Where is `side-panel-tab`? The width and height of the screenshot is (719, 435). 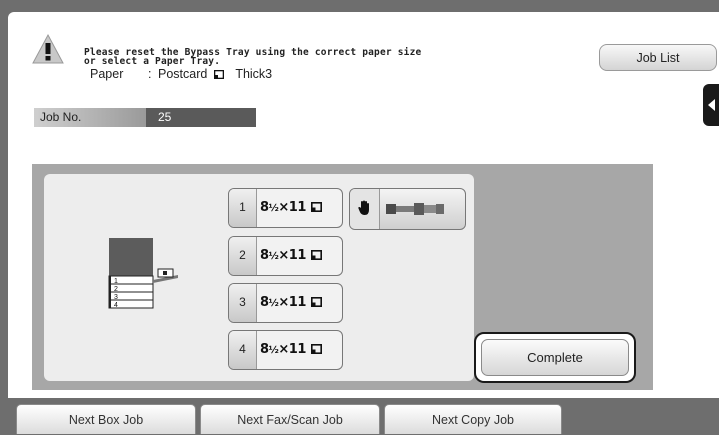
side-panel-tab is located at coordinates (711, 105).